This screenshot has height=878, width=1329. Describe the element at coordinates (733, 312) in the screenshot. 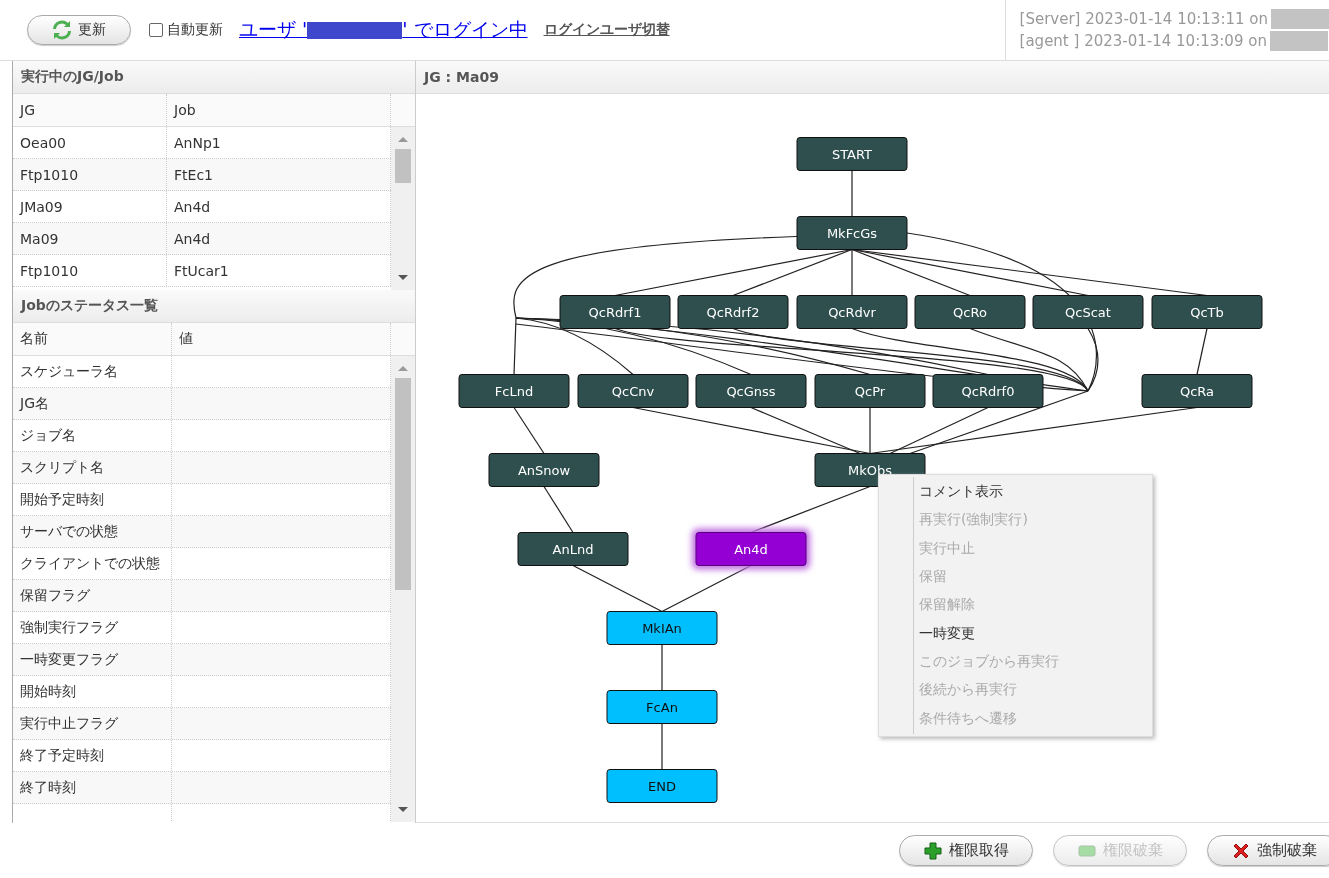

I see `job-node: QcRdrf2` at that location.